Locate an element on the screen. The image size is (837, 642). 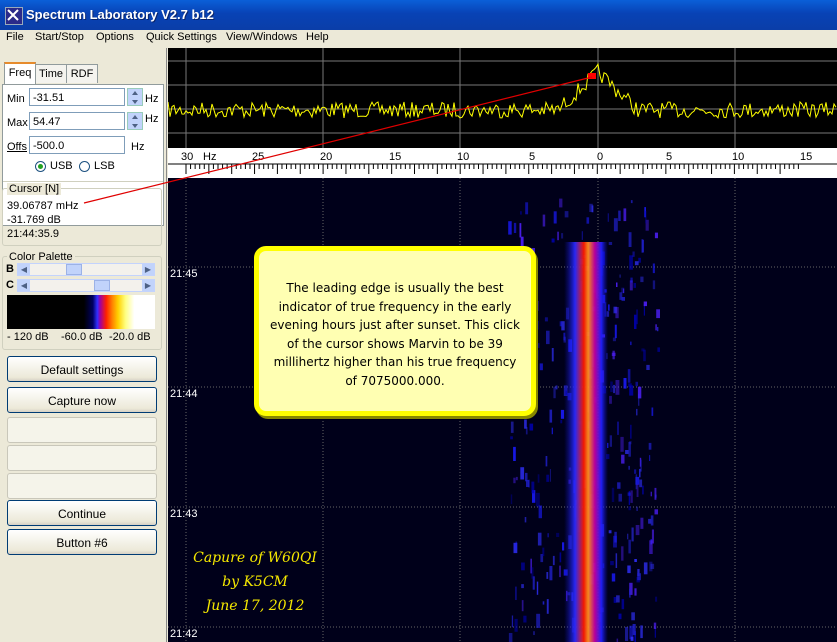
capture-caption: Capure of W60QI by K5CM June 17, 2012 is located at coordinates (255, 582).